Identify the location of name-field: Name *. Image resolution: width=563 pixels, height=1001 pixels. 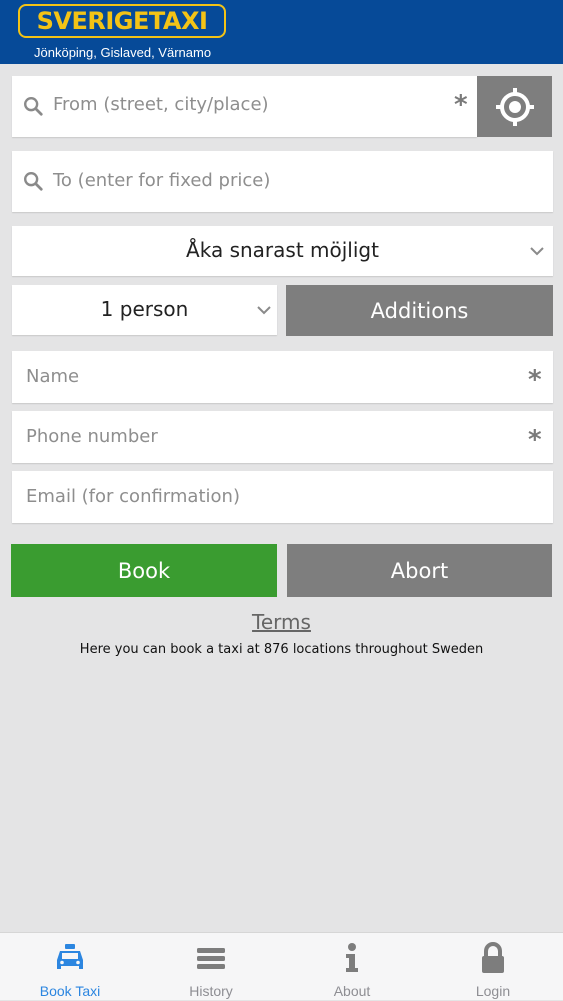
(282, 377).